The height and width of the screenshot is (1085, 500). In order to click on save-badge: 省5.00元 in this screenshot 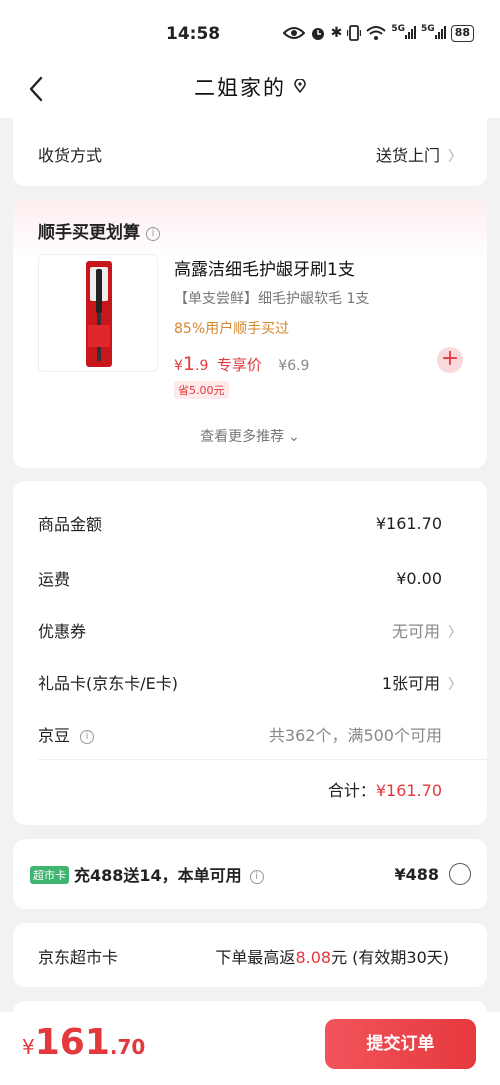, I will do `click(201, 390)`.